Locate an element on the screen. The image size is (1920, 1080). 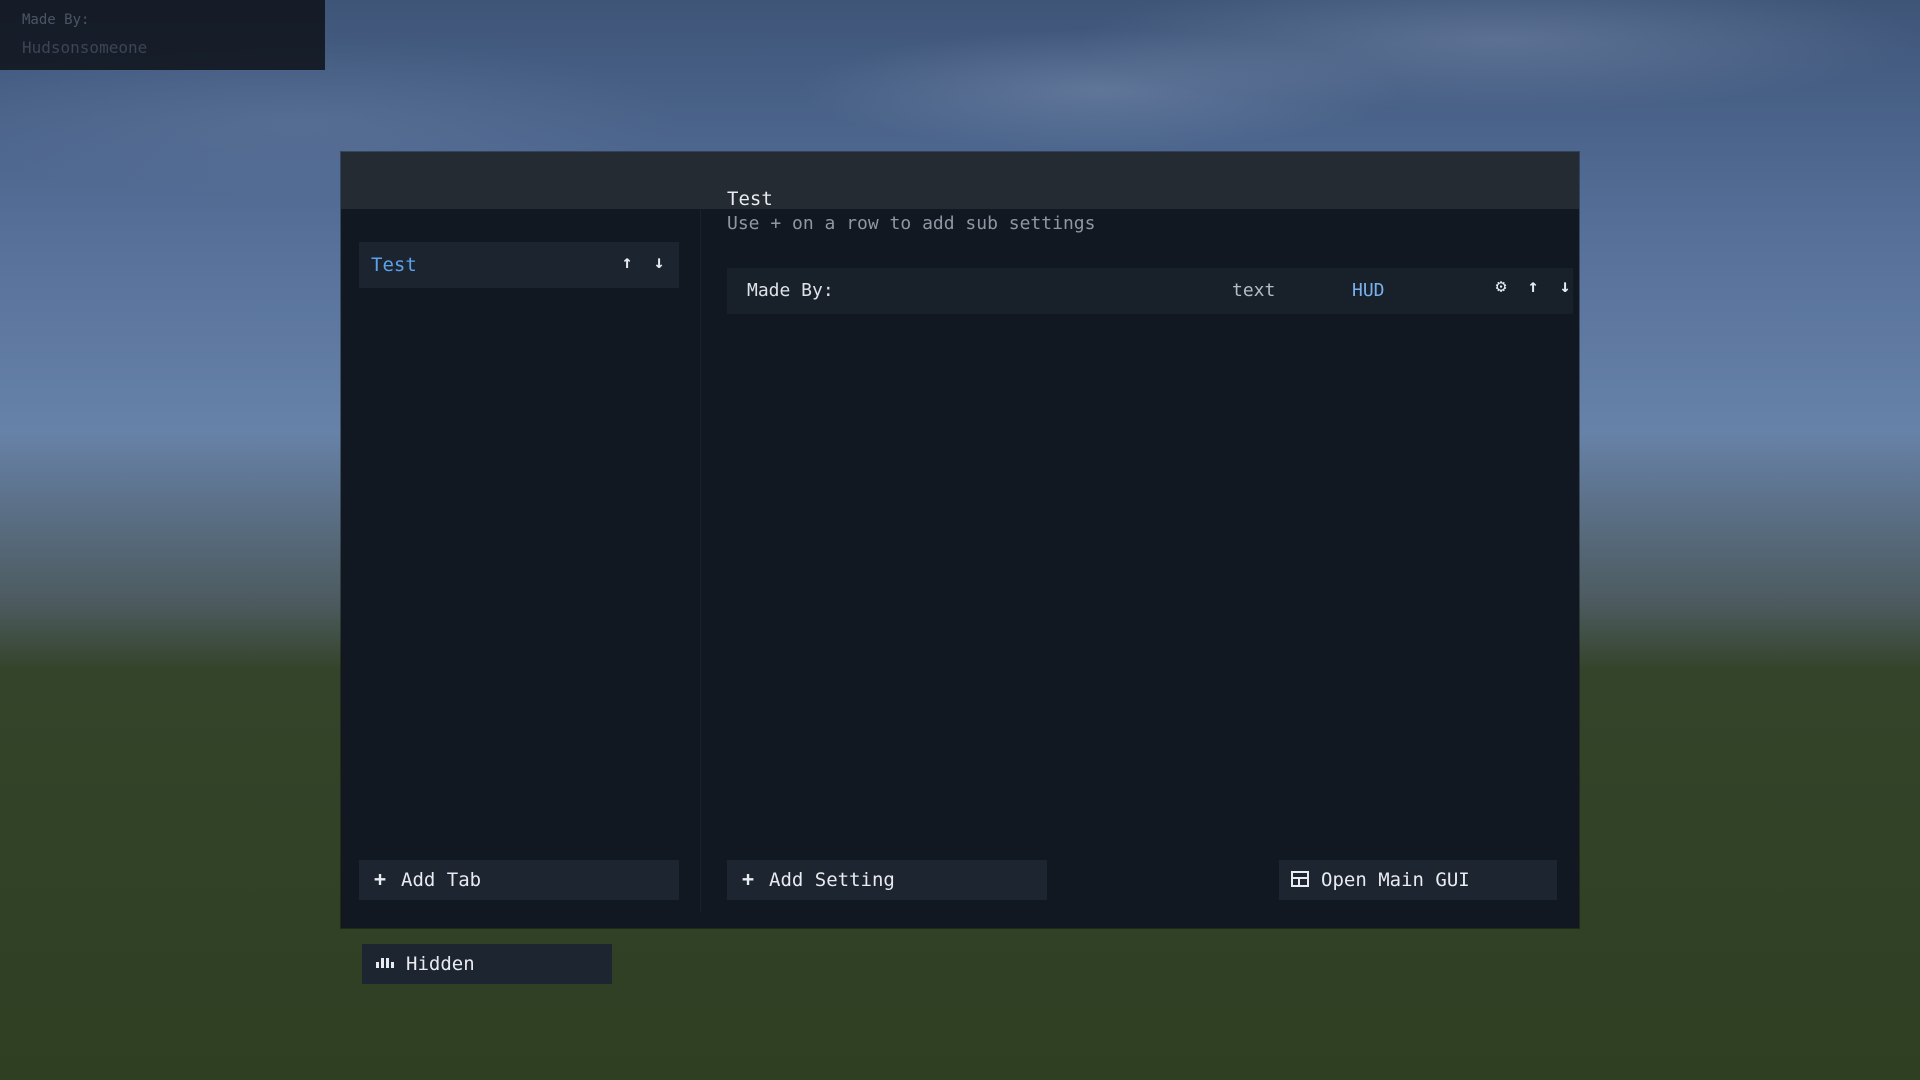
add-setting-button: + Add Setting is located at coordinates (887, 880).